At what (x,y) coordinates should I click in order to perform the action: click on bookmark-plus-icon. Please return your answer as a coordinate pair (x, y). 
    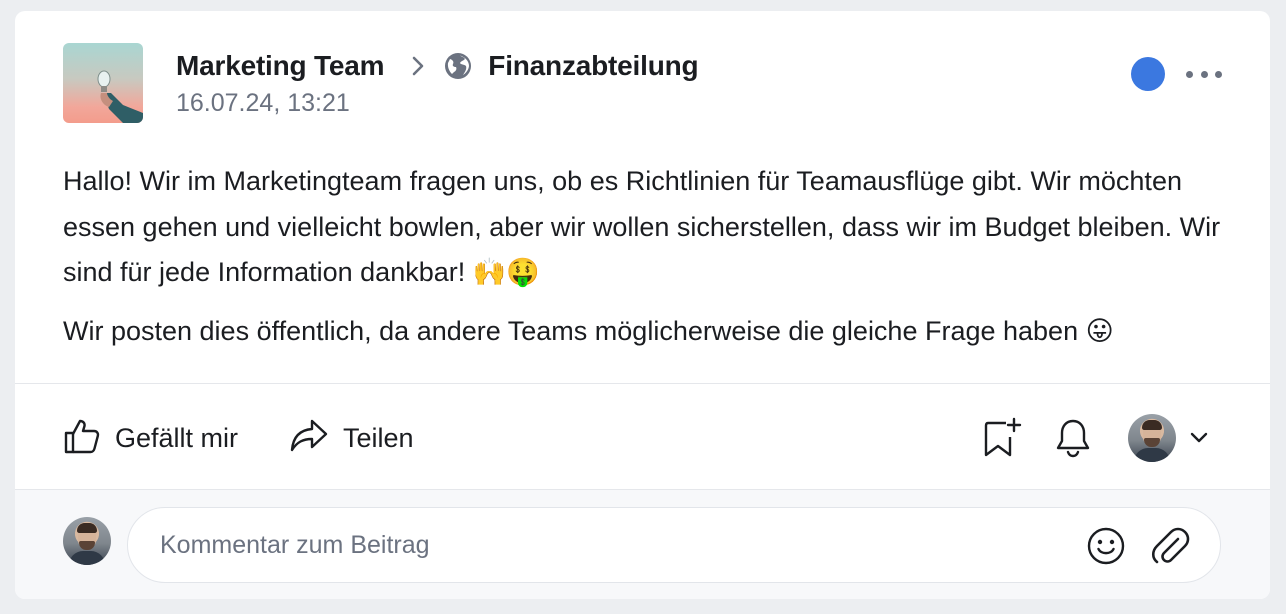
    Looking at the image, I should click on (1002, 438).